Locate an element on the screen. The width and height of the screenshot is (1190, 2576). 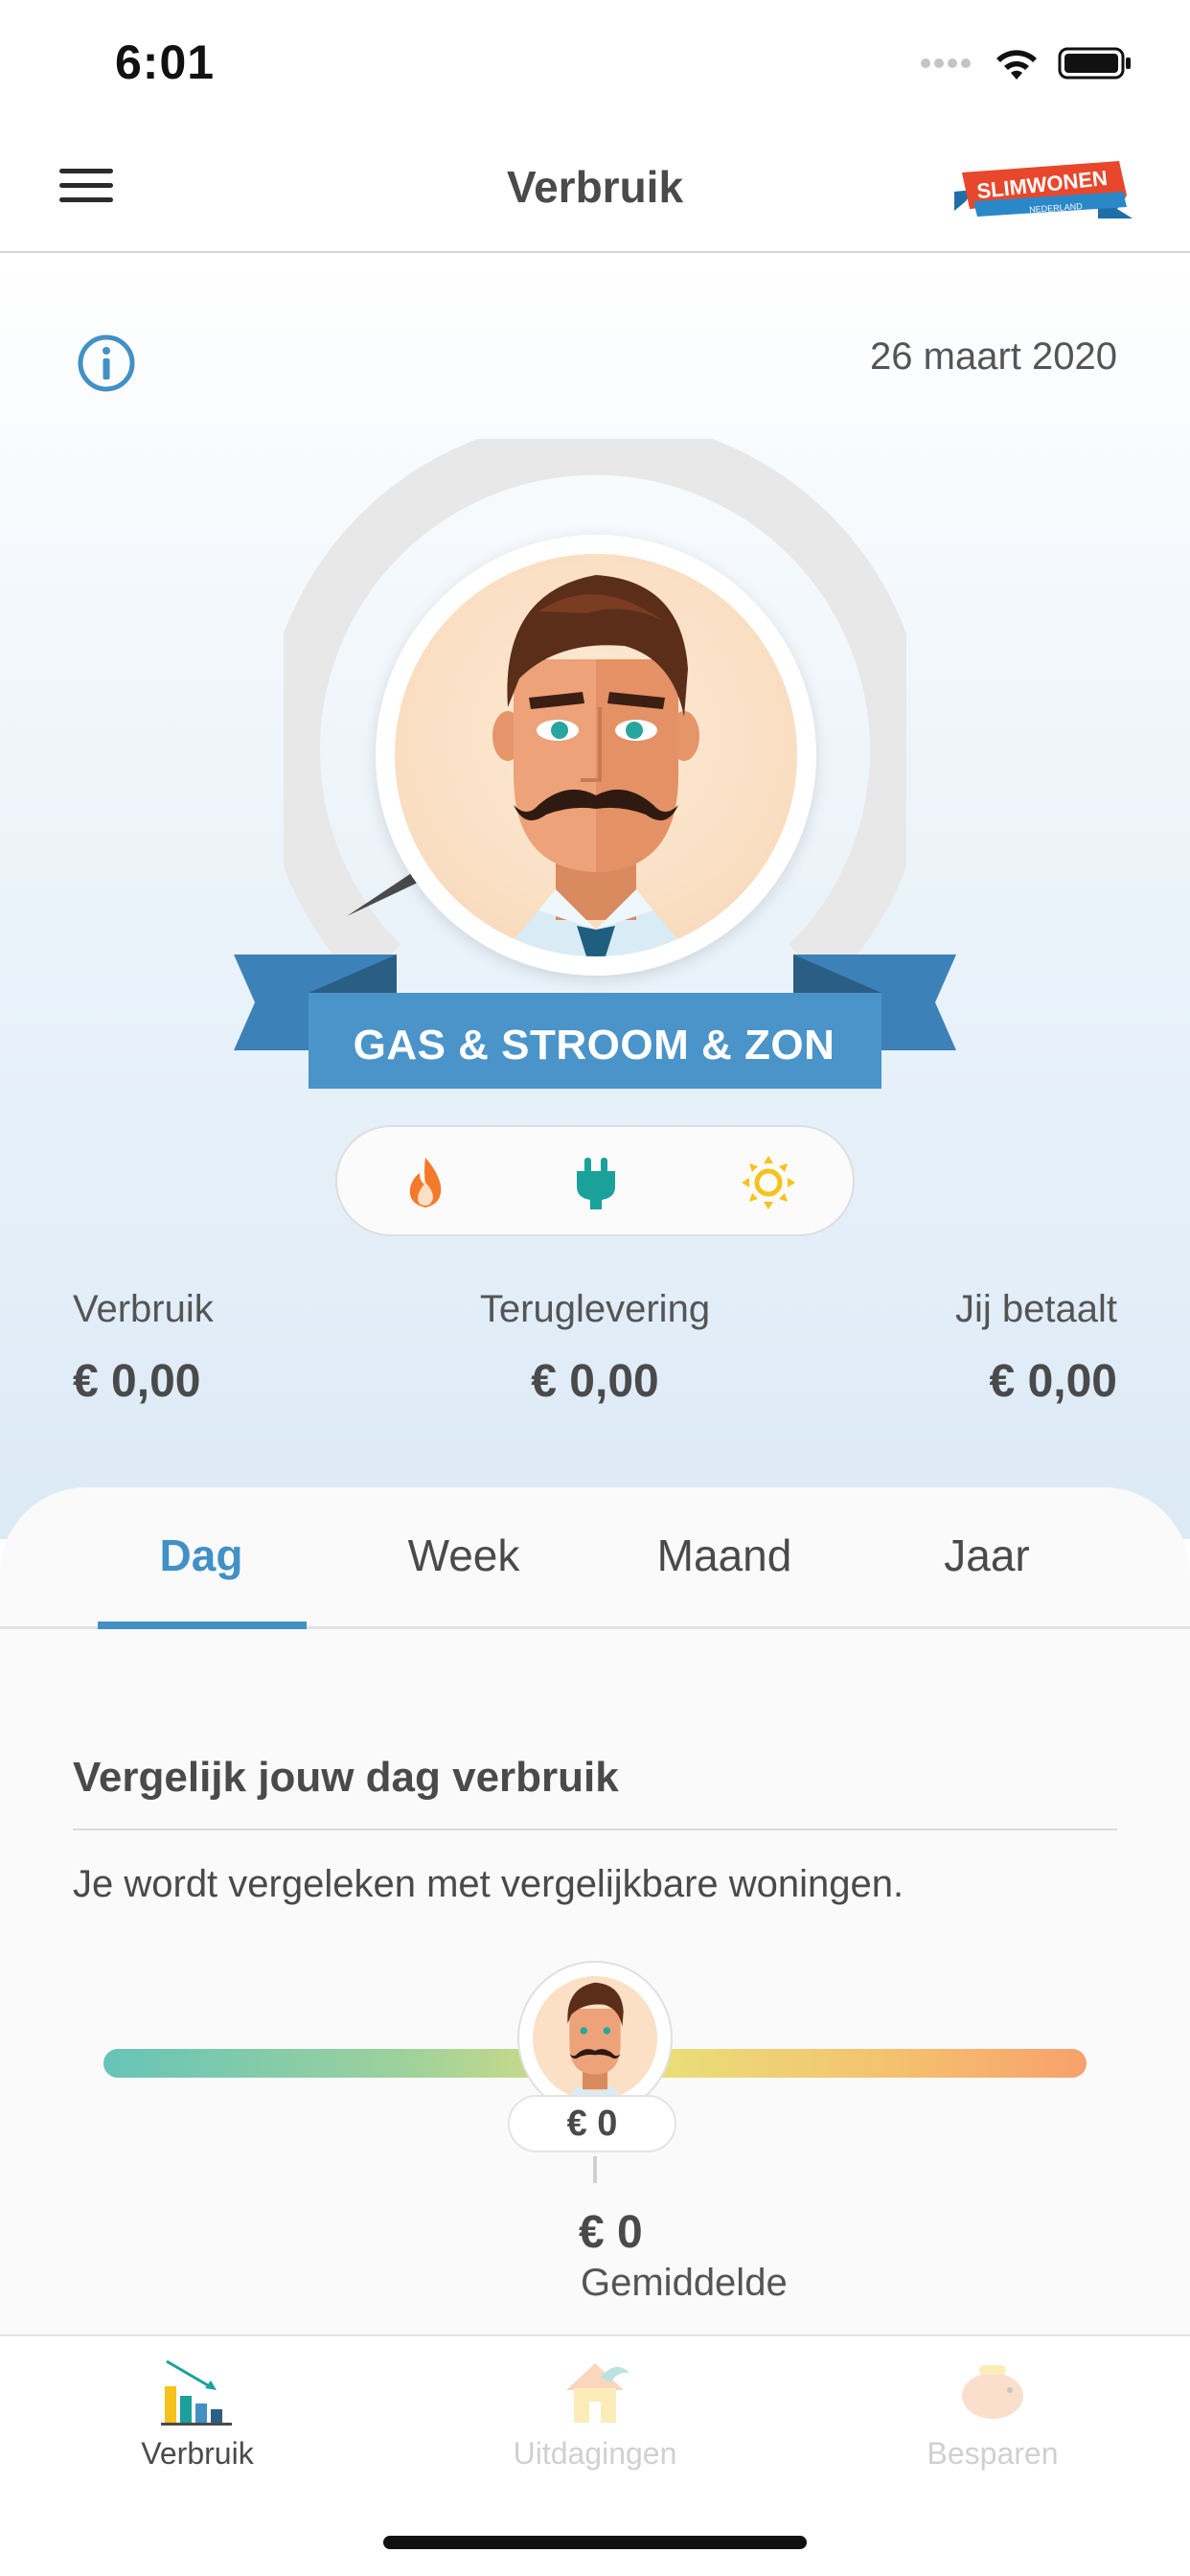
avatar is located at coordinates (596, 755).